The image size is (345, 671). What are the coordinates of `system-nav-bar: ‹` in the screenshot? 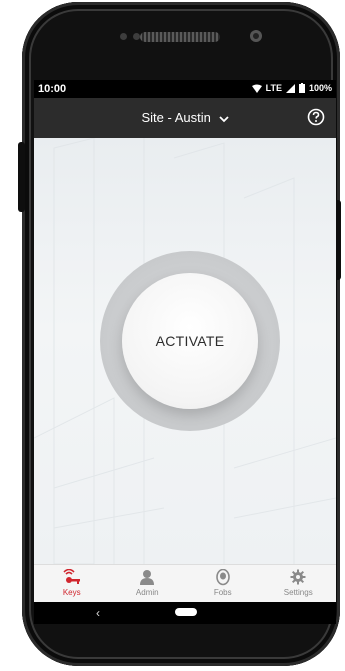 It's located at (185, 613).